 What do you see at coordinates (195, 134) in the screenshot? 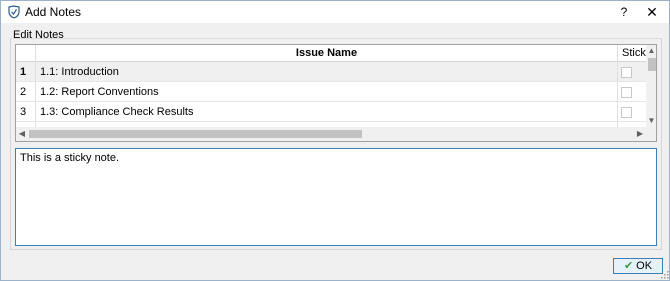
I see `horizontal-scroll-thumb` at bounding box center [195, 134].